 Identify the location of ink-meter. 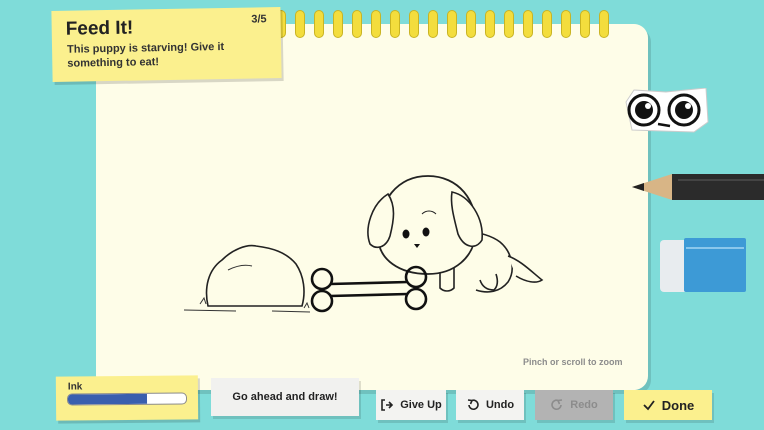
(127, 399).